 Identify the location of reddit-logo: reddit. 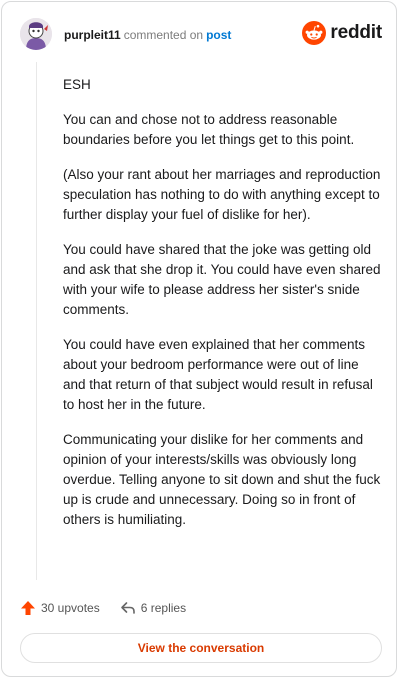
(342, 33).